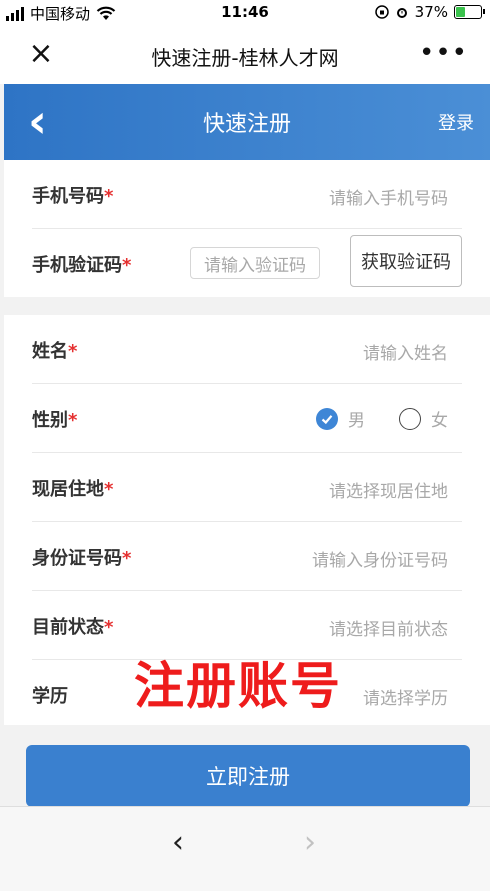 The height and width of the screenshot is (891, 490). Describe the element at coordinates (82, 265) in the screenshot. I see `sms-code-label: 手机验证码*` at that location.